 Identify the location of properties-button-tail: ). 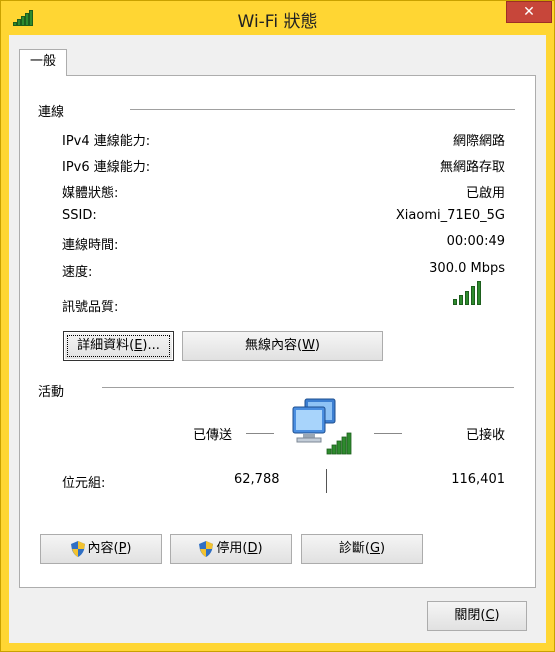
(129, 548).